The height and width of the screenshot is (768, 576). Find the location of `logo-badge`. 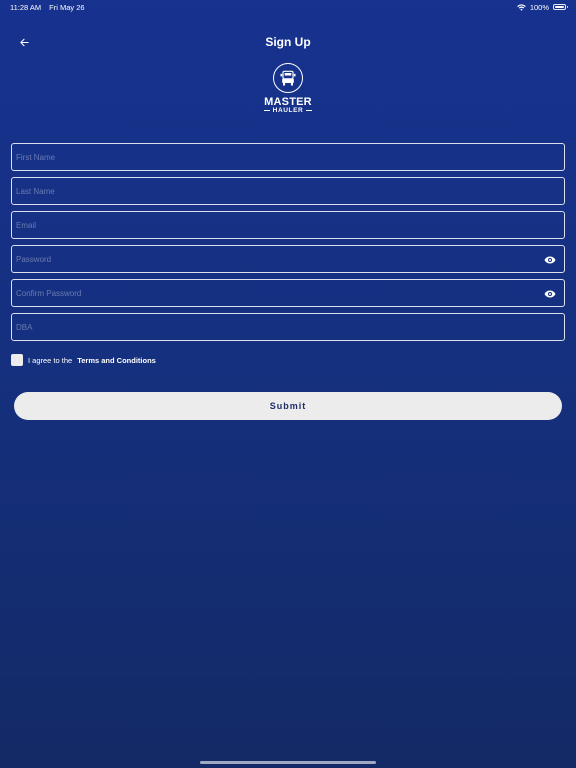

logo-badge is located at coordinates (288, 78).